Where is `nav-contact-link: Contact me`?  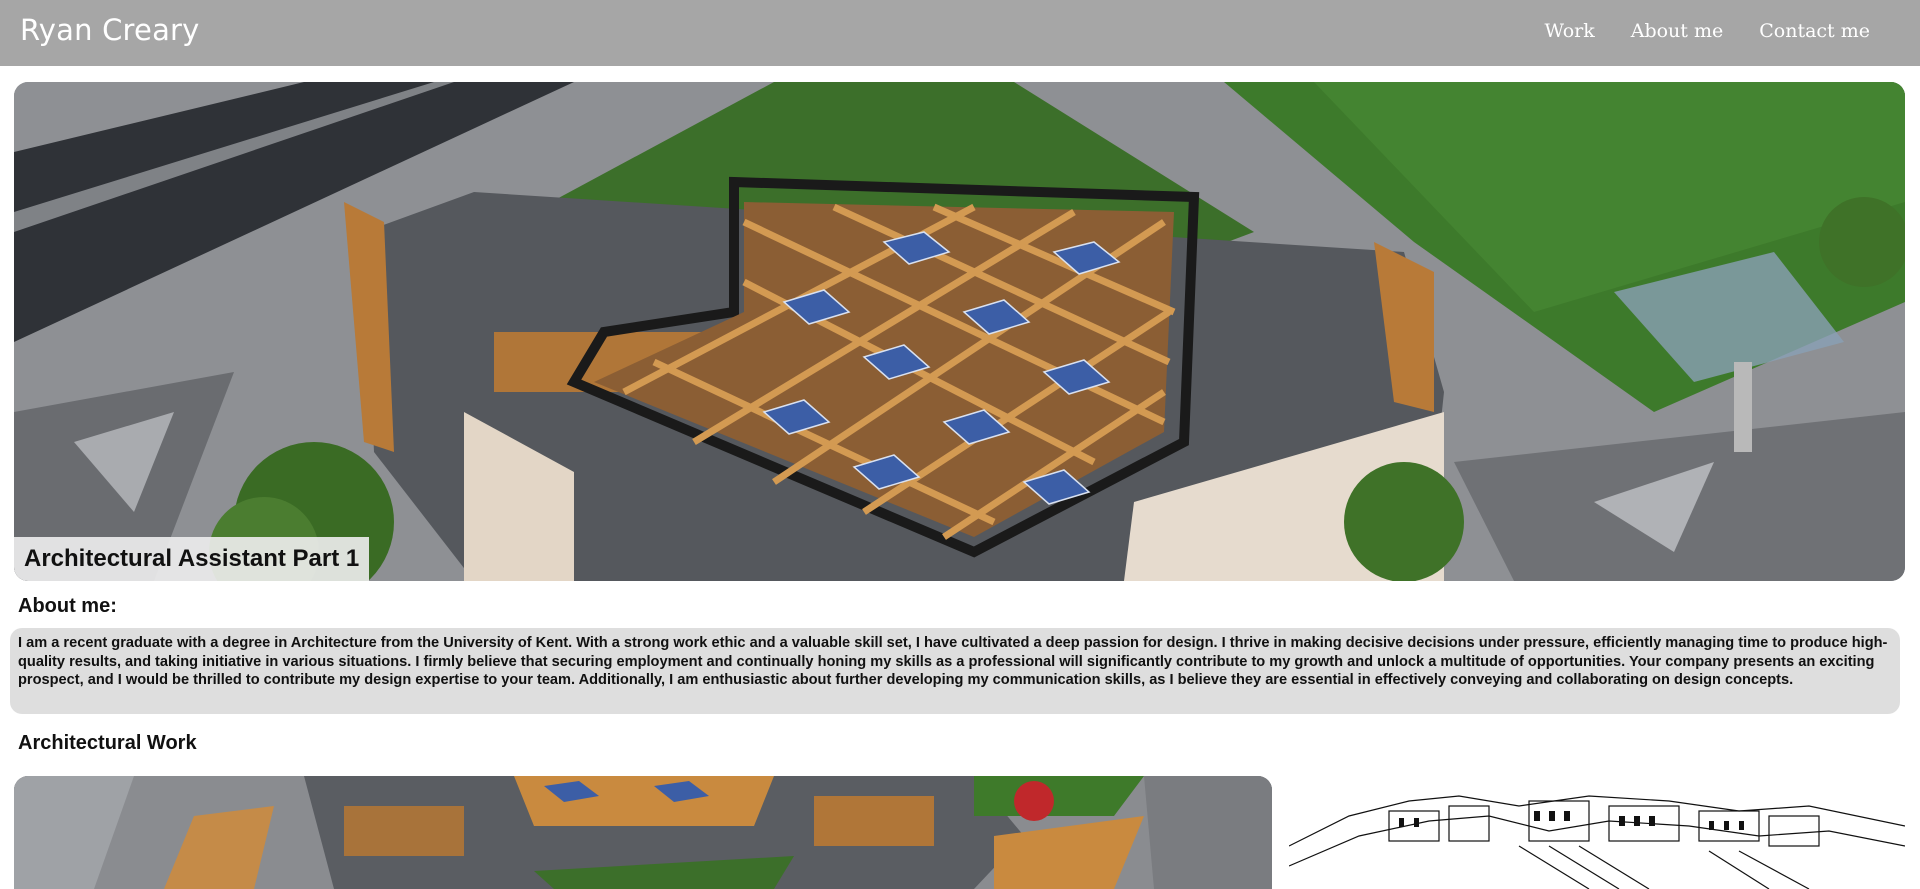
nav-contact-link: Contact me is located at coordinates (1814, 31).